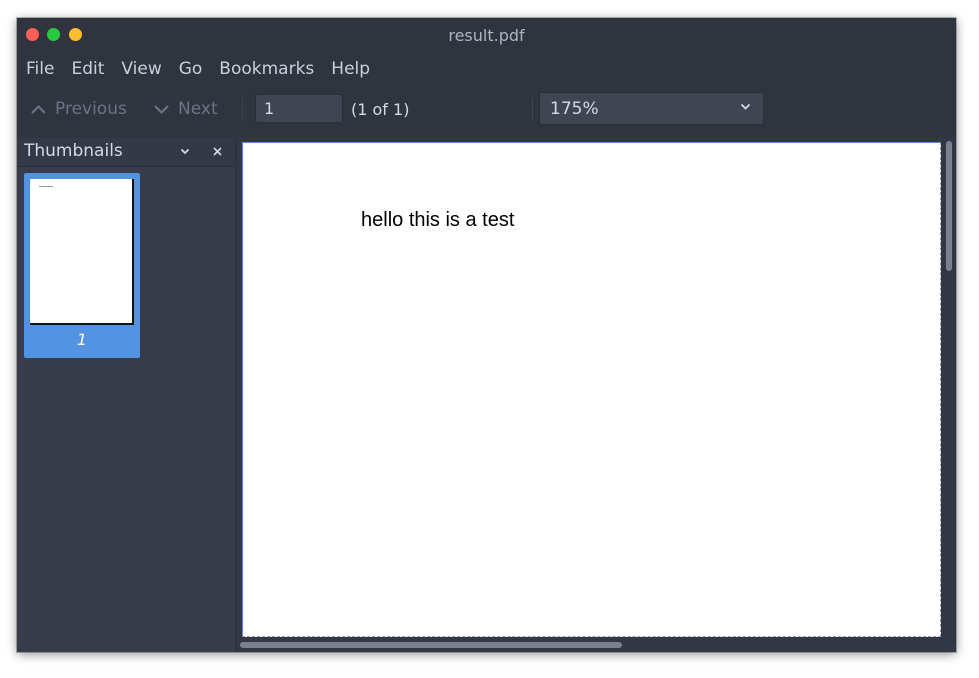 Image resolution: width=979 pixels, height=678 pixels. What do you see at coordinates (266, 69) in the screenshot?
I see `menu-bookmarks: Bookmarks` at bounding box center [266, 69].